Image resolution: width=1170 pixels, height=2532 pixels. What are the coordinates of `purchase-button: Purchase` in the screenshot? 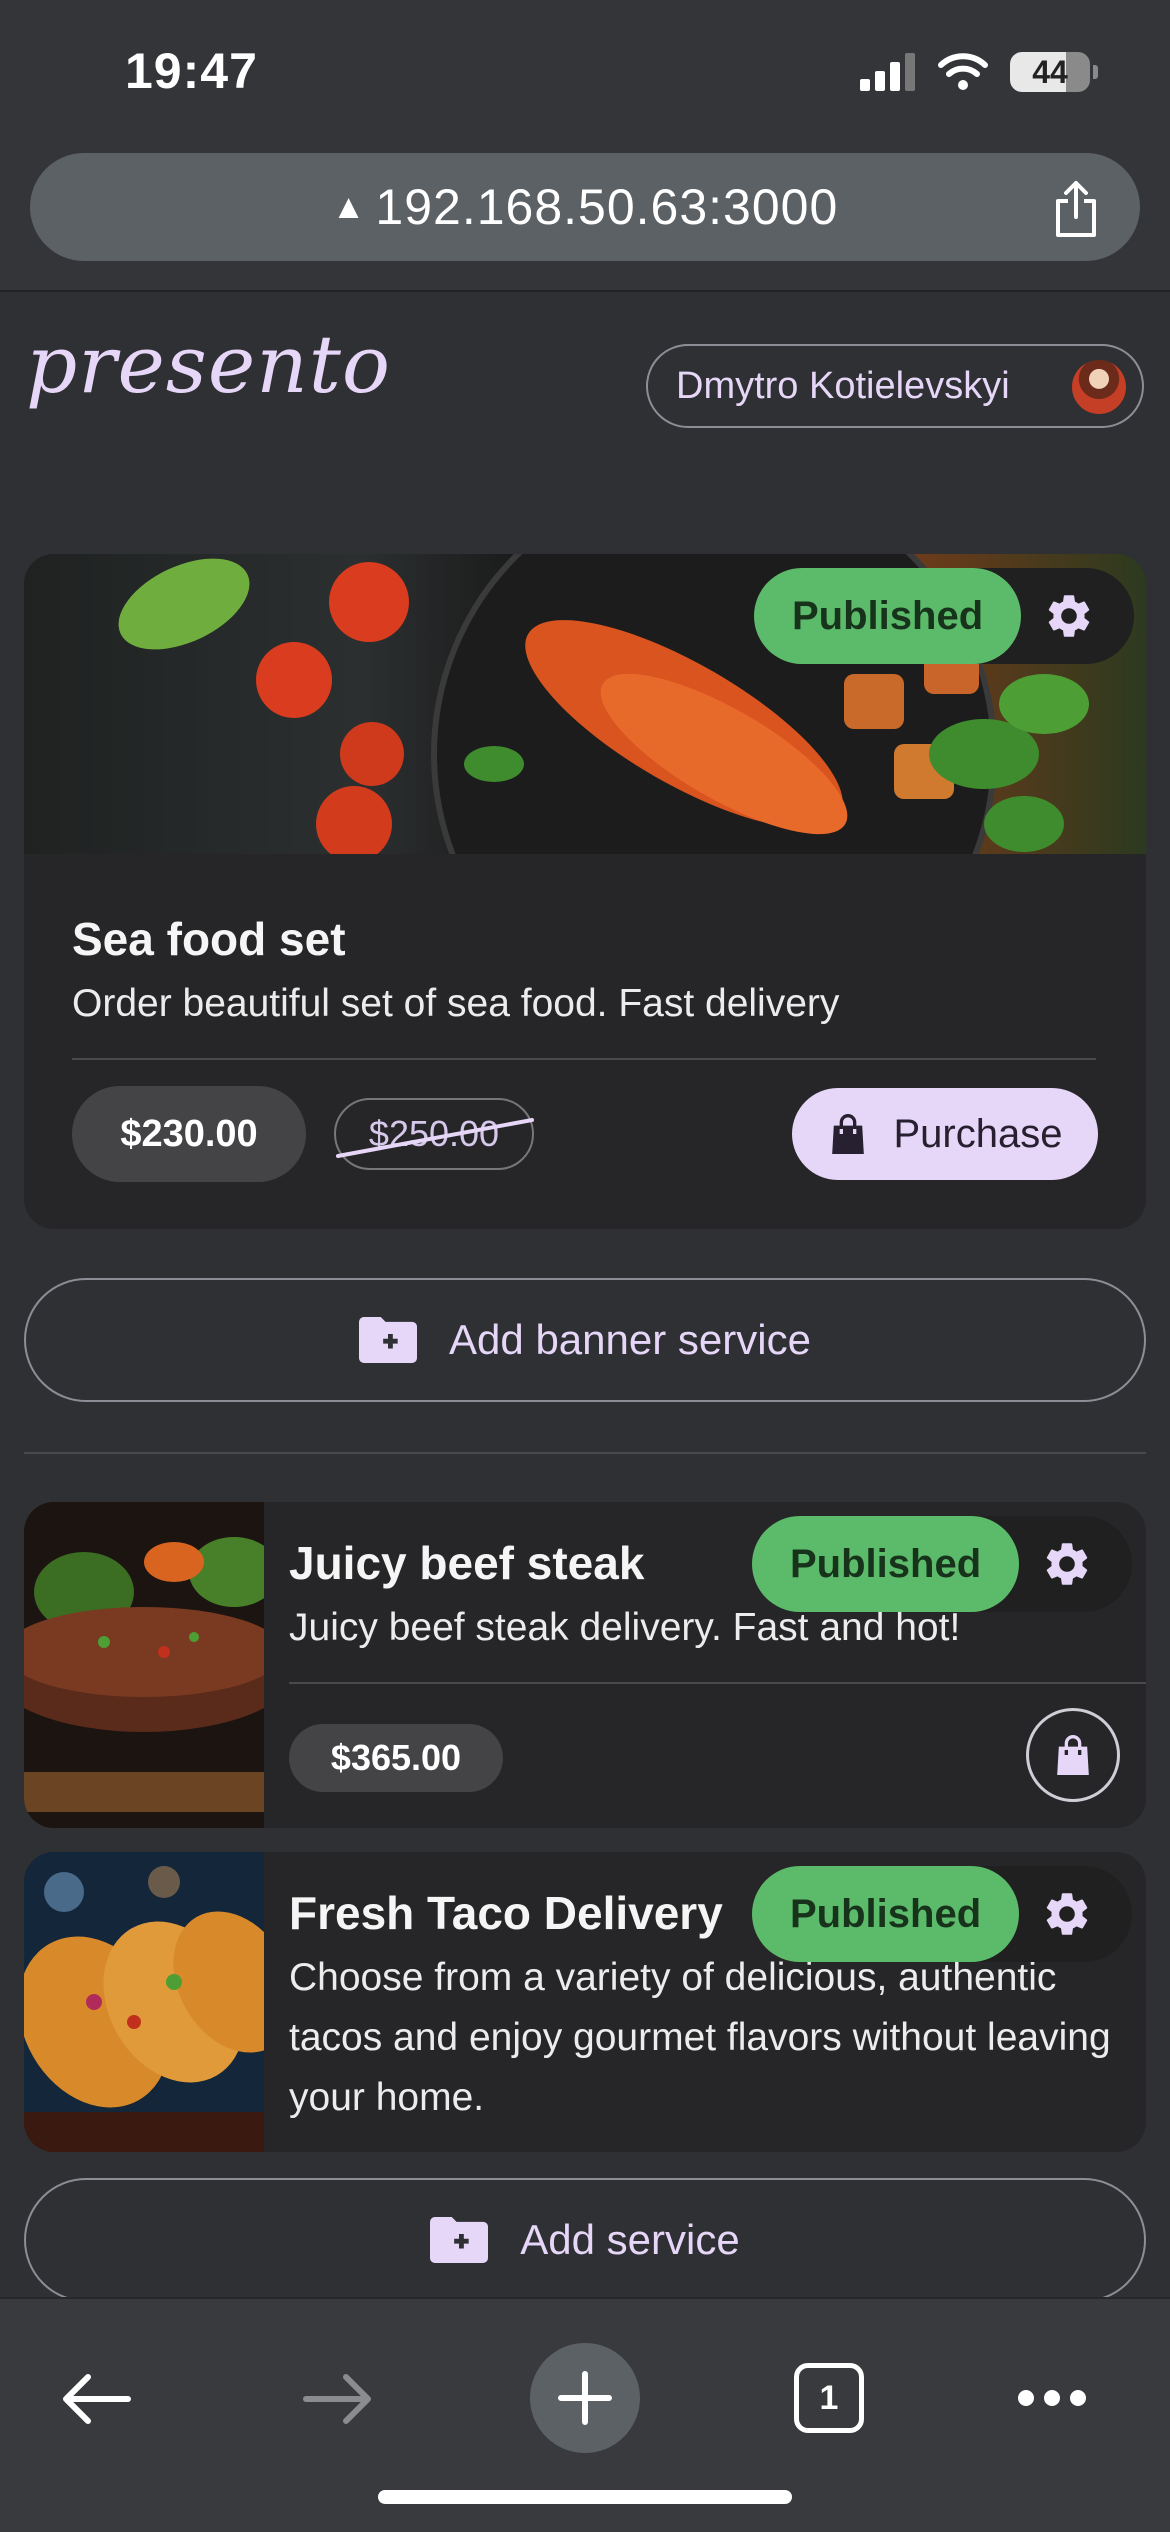 It's located at (945, 1134).